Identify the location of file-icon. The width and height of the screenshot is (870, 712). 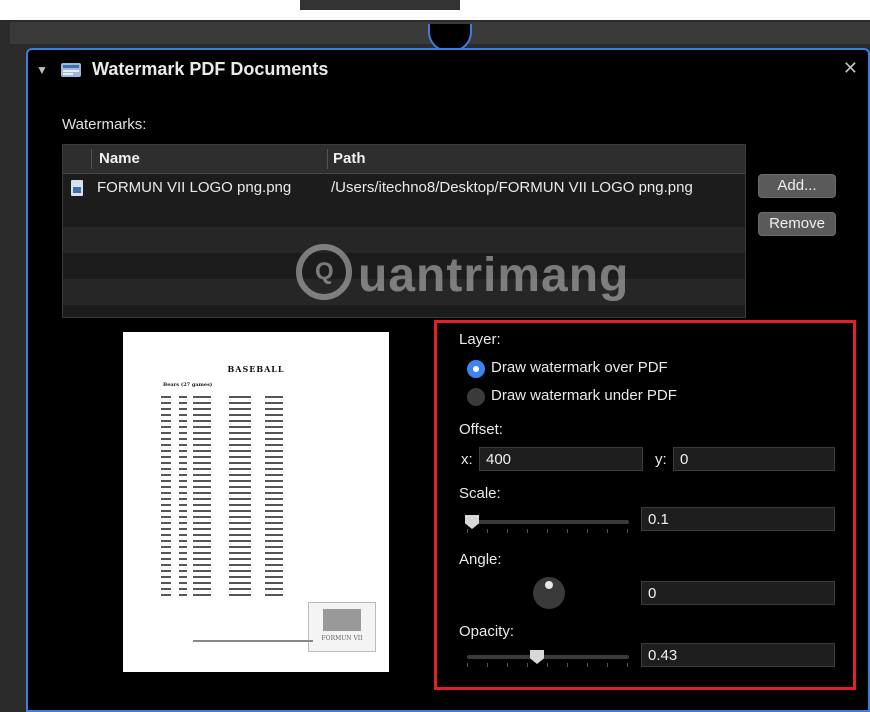
(77, 188).